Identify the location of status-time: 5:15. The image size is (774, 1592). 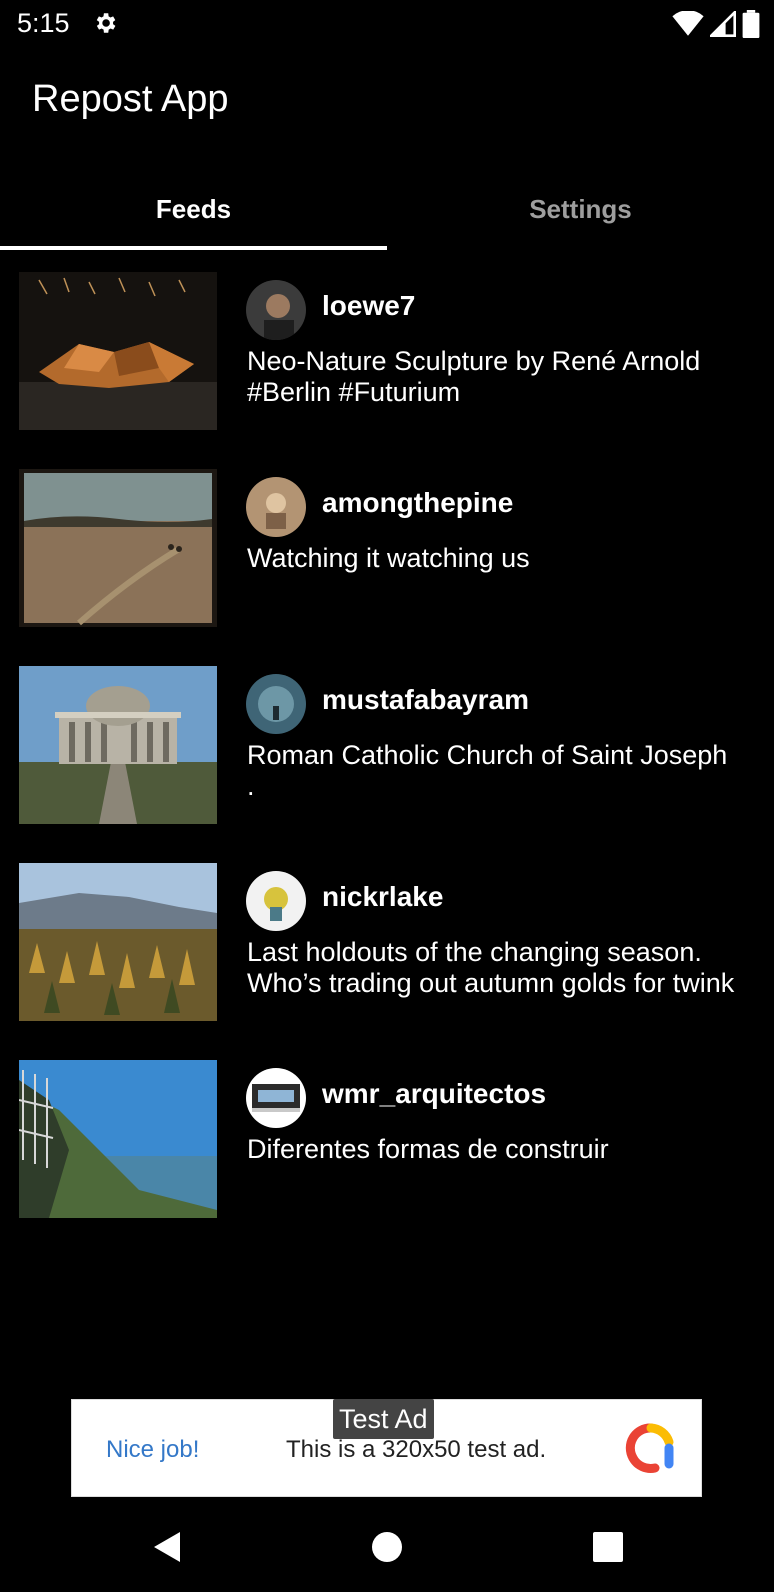
(43, 23).